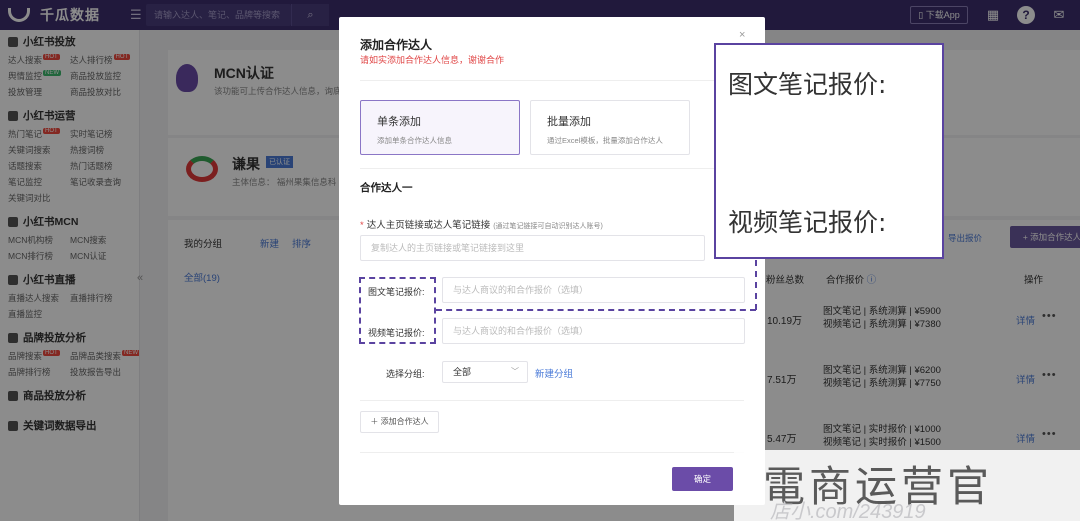 The image size is (1080, 521). What do you see at coordinates (404, 421) in the screenshot?
I see `add-another-partner-label: 添加合作达人` at bounding box center [404, 421].